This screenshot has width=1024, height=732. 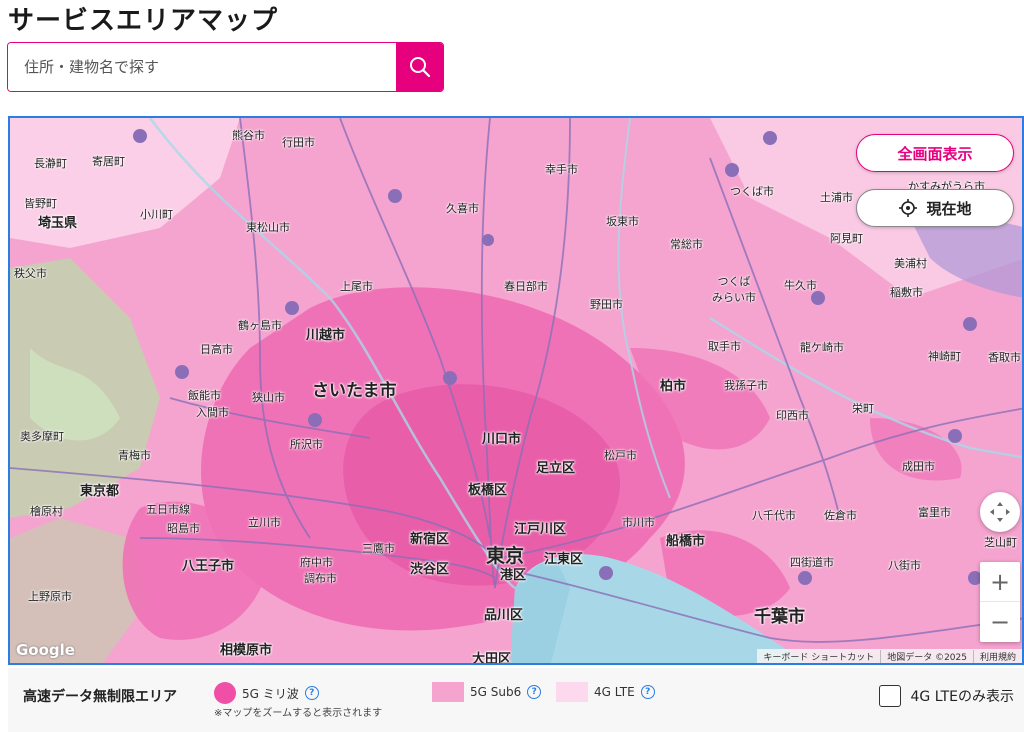 What do you see at coordinates (944, 356) in the screenshot?
I see `place-label: 神崎町` at bounding box center [944, 356].